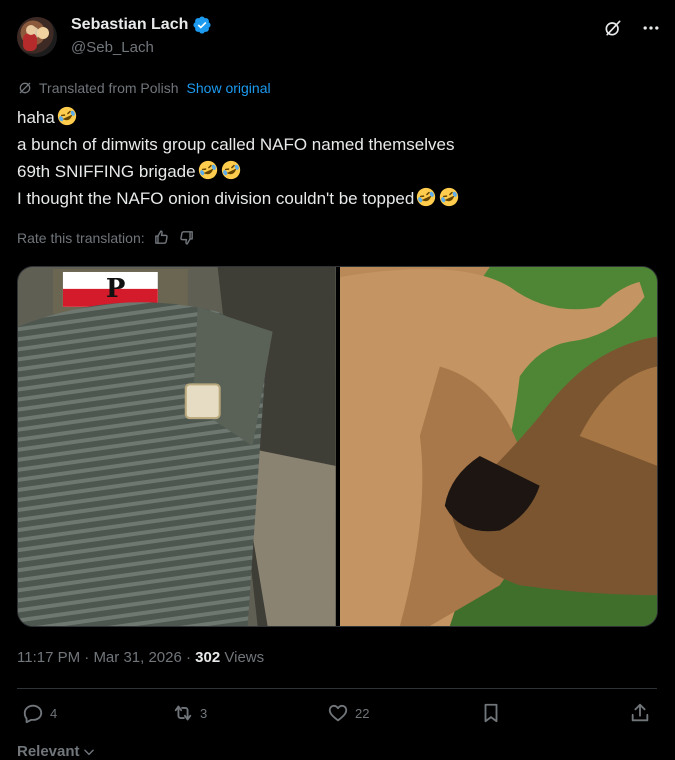 The image size is (675, 760). What do you see at coordinates (88, 752) in the screenshot?
I see `chevron-down-icon` at bounding box center [88, 752].